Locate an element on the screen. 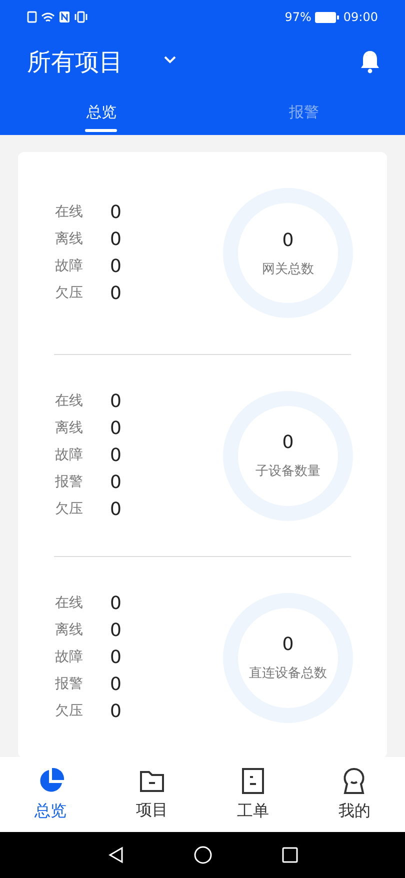 Image resolution: width=405 pixels, height=878 pixels. recents-icon is located at coordinates (290, 855).